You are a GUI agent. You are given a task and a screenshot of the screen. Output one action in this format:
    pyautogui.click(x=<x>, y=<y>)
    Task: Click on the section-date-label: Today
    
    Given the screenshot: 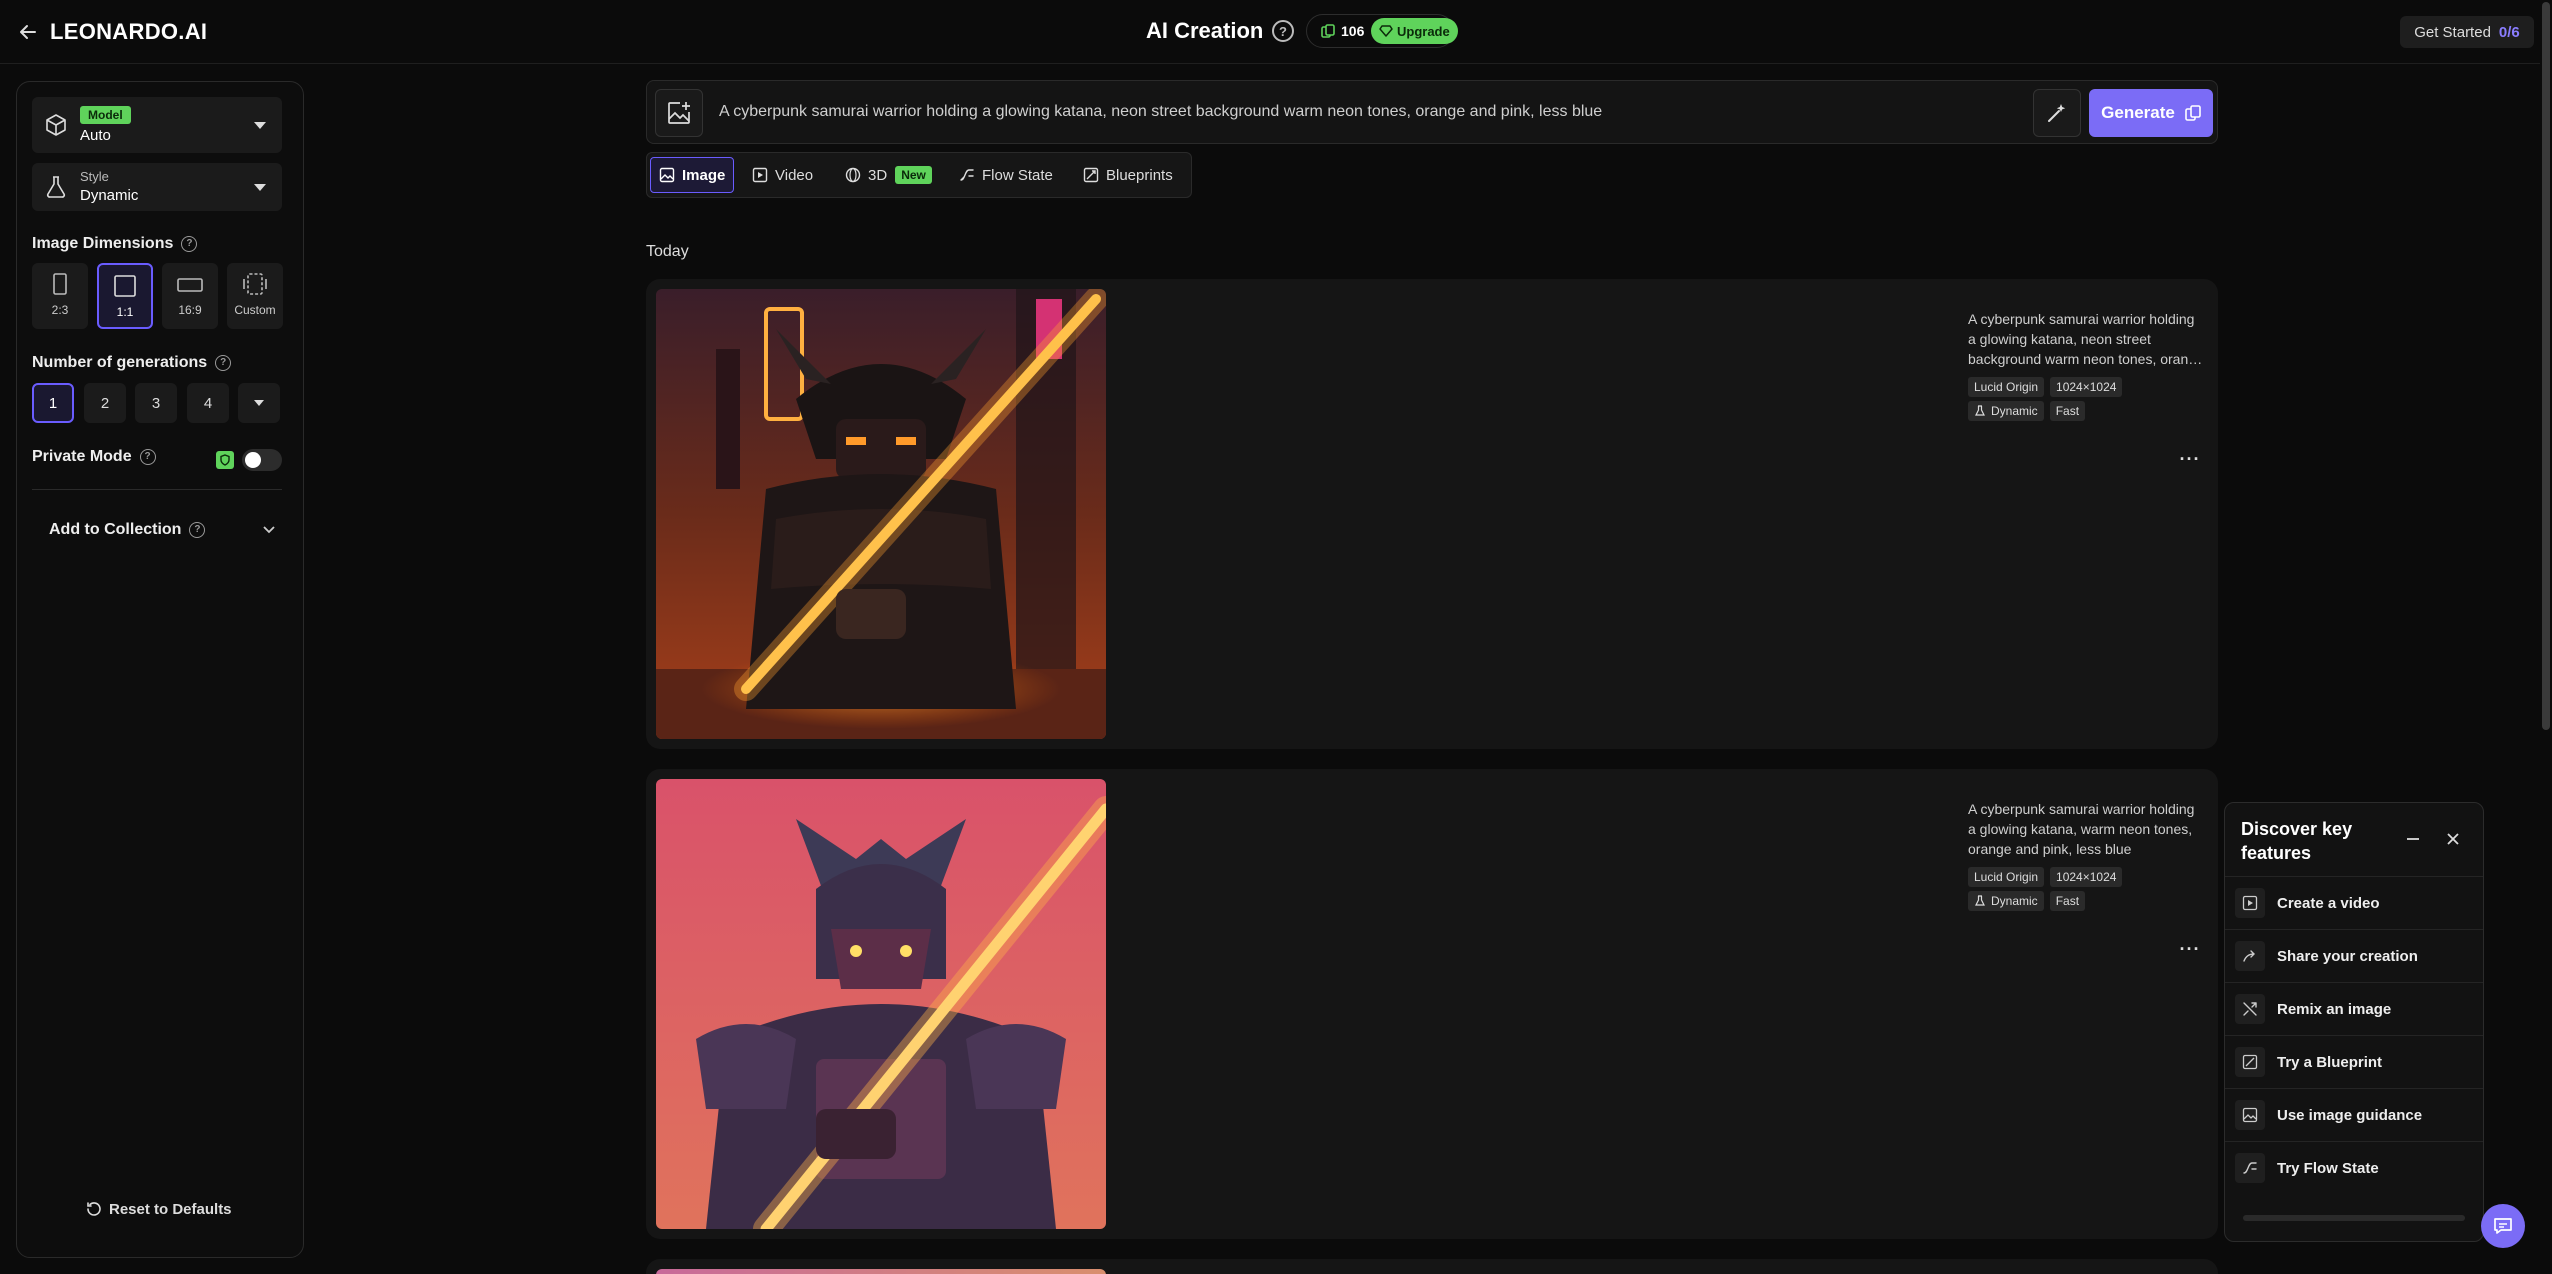 What is the action you would take?
    pyautogui.click(x=667, y=251)
    